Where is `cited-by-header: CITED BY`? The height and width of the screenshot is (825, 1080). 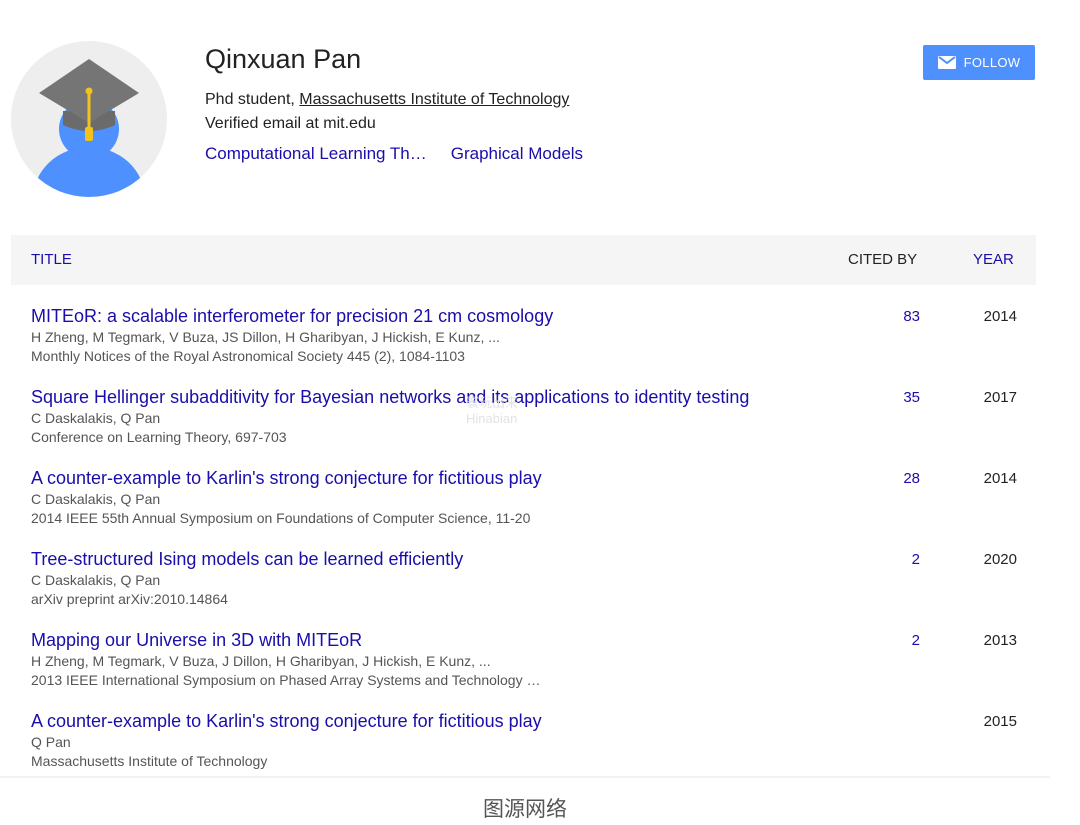
cited-by-header: CITED BY is located at coordinates (883, 259).